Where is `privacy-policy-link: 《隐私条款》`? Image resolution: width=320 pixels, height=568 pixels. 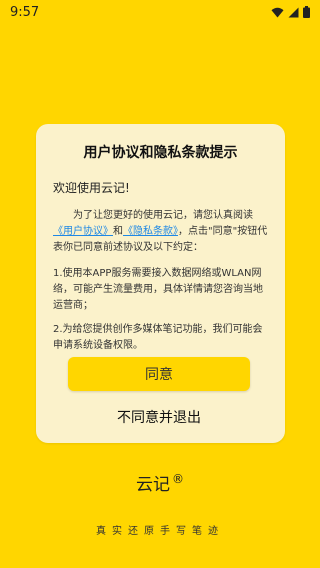 privacy-policy-link: 《隐私条款》 is located at coordinates (150, 231).